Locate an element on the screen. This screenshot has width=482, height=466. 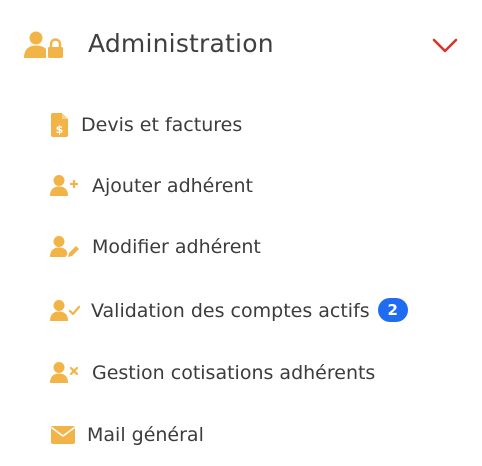
section-title: Administration is located at coordinates (181, 43).